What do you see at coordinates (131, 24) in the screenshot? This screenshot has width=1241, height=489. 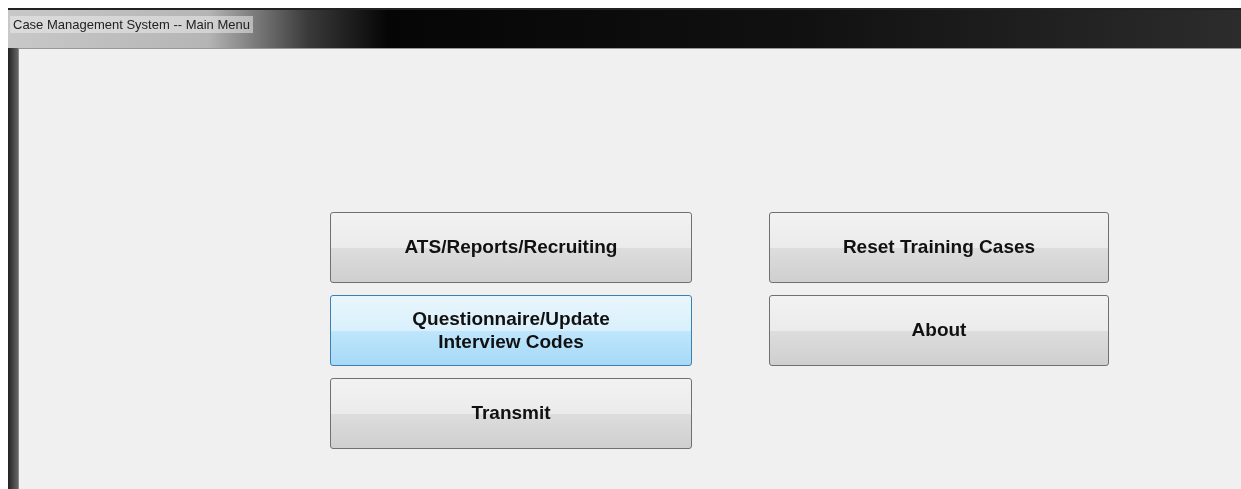 I see `window-title: Case Management System -- Main Menu` at bounding box center [131, 24].